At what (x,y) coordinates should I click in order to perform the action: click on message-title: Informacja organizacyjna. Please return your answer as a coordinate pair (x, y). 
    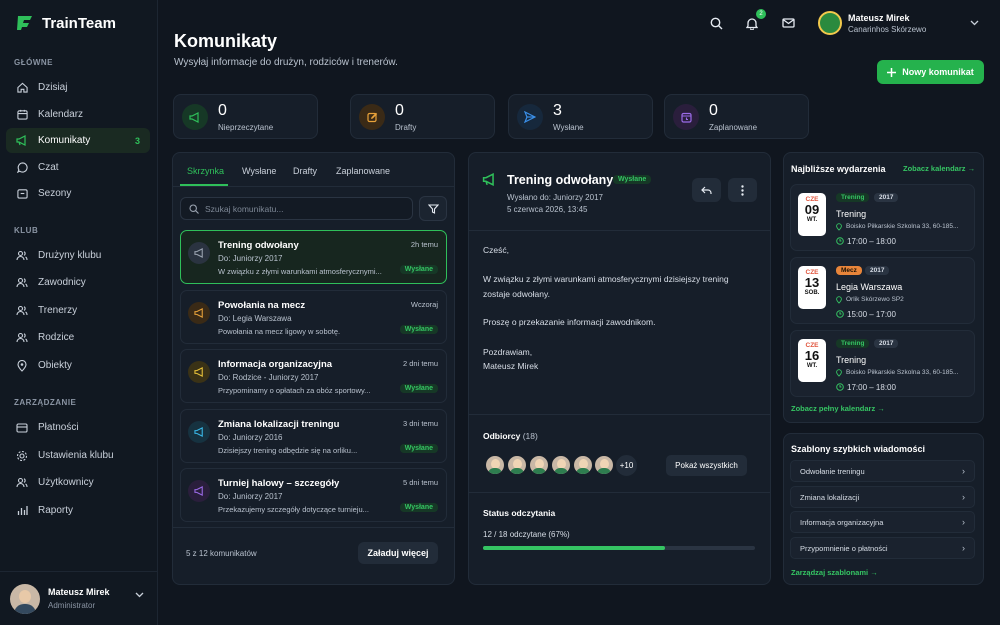
    Looking at the image, I should click on (275, 364).